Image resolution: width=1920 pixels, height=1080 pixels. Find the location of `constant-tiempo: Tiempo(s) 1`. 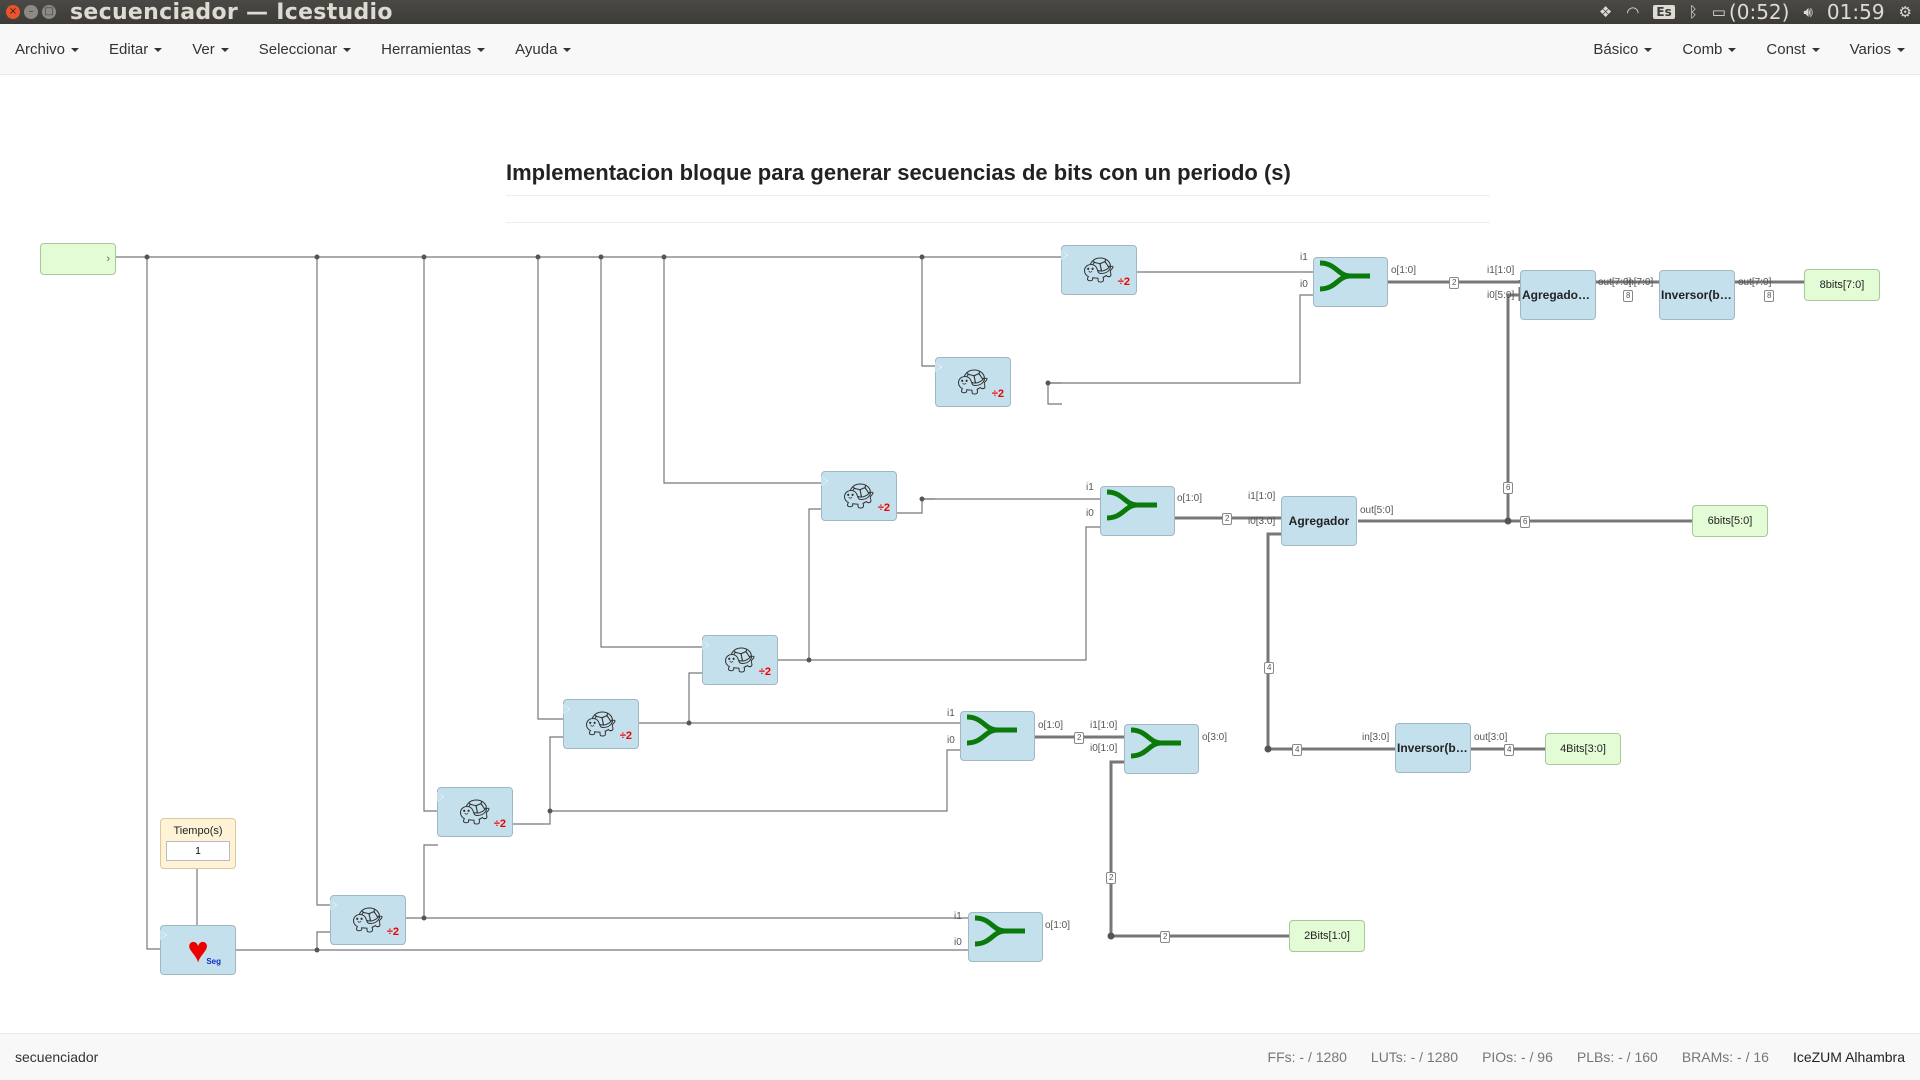

constant-tiempo: Tiempo(s) 1 is located at coordinates (198, 843).